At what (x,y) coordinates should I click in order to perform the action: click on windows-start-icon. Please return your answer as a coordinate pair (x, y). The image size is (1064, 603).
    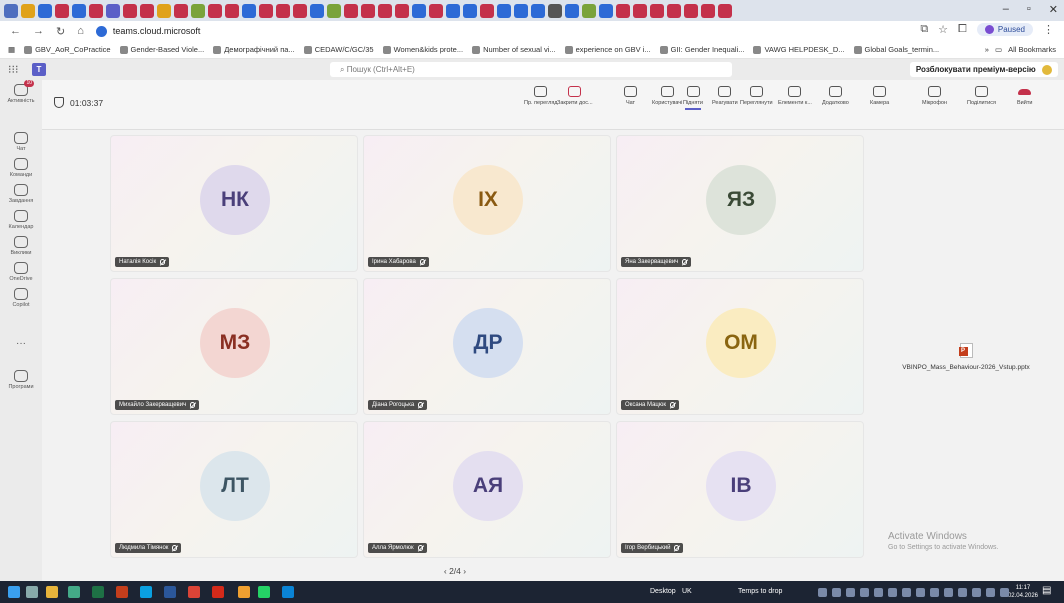
    Looking at the image, I should click on (14, 592).